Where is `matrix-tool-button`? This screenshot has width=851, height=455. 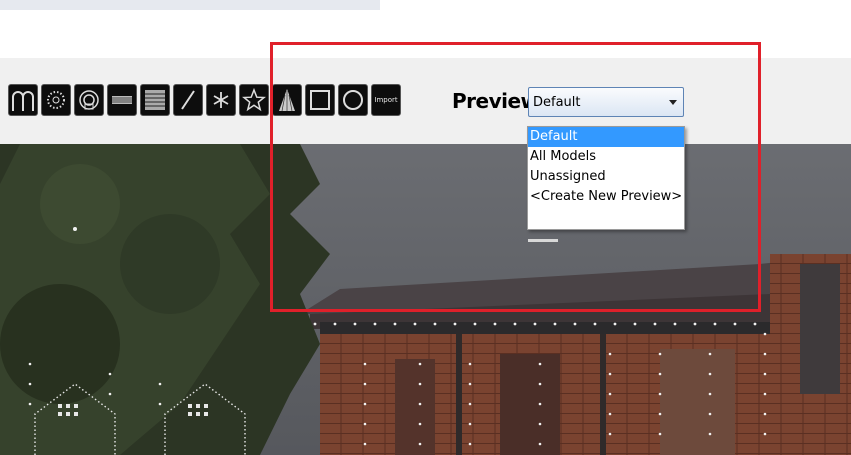 matrix-tool-button is located at coordinates (122, 100).